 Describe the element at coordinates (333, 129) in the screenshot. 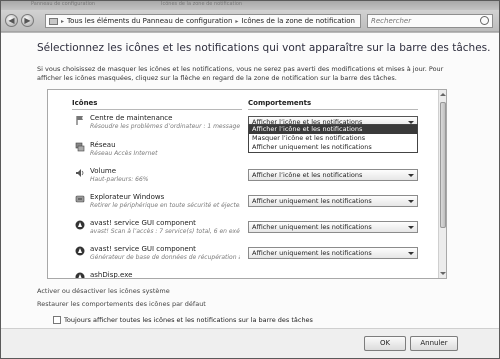

I see `dropdown-option: Afficher l’icône et les notifications` at that location.